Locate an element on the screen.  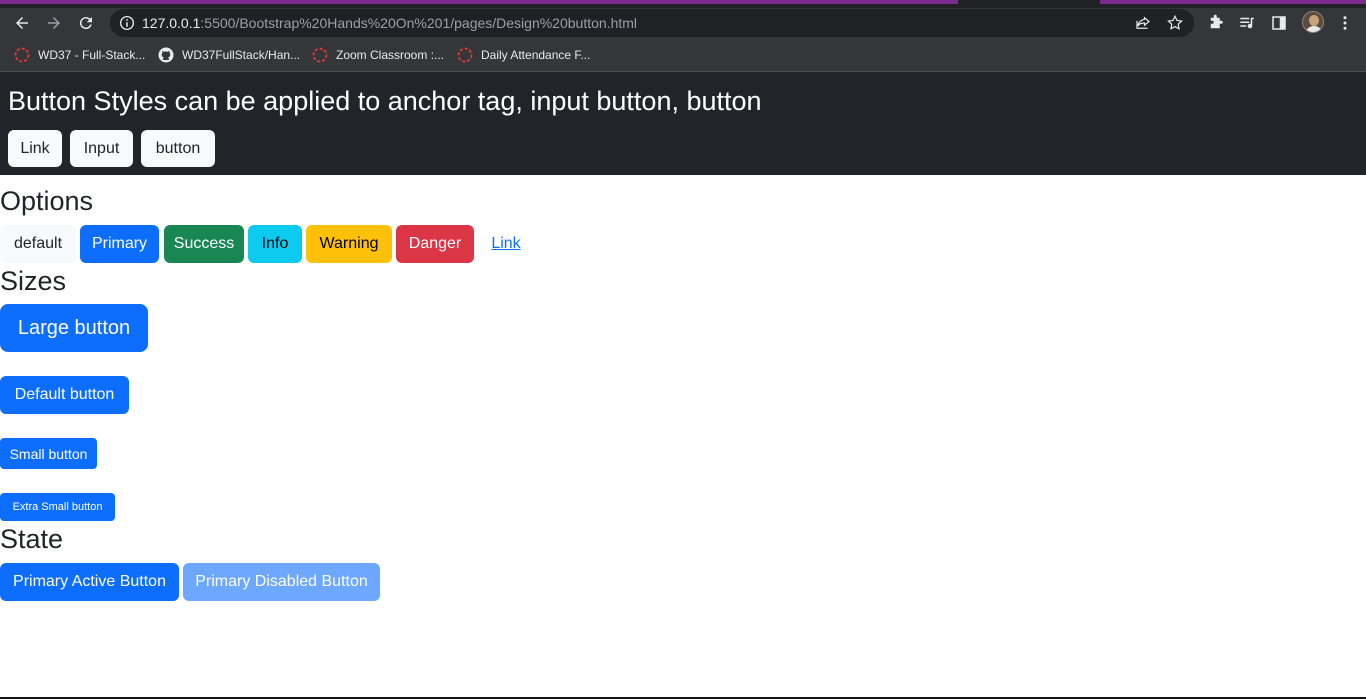
profile-avatar is located at coordinates (1313, 22).